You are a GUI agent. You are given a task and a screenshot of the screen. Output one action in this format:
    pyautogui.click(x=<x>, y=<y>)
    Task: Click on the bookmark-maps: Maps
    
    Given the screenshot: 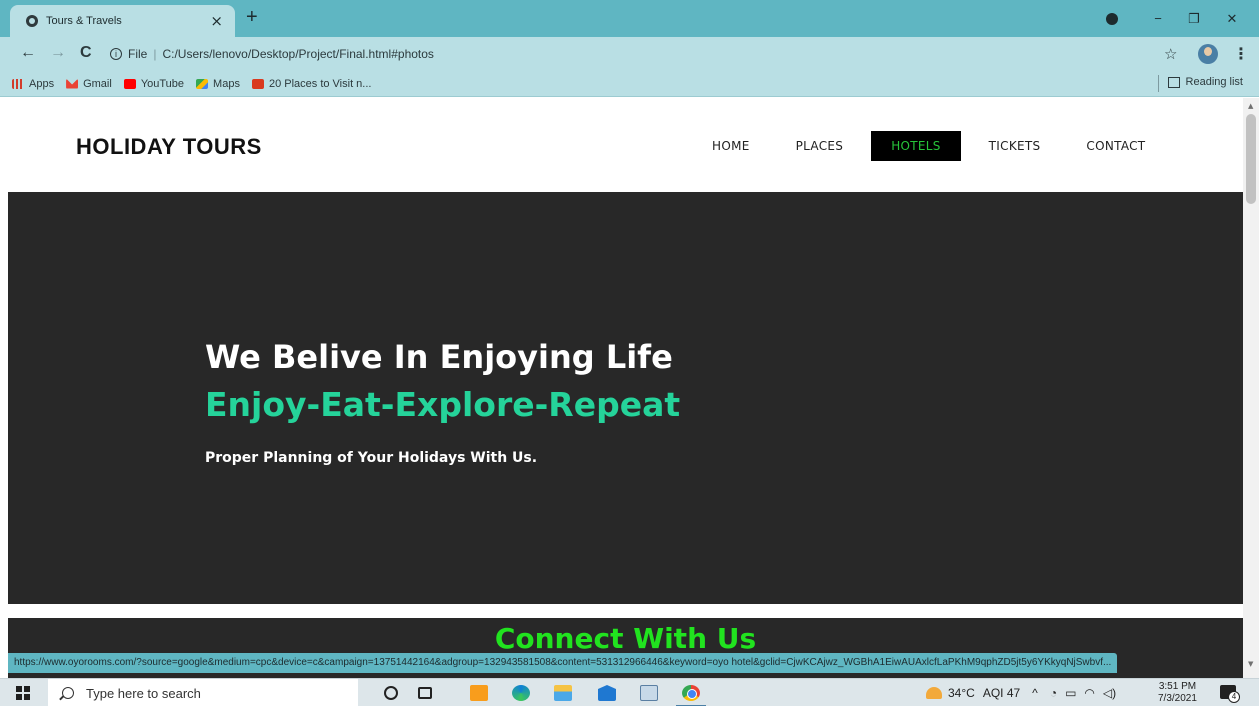 What is the action you would take?
    pyautogui.click(x=218, y=84)
    